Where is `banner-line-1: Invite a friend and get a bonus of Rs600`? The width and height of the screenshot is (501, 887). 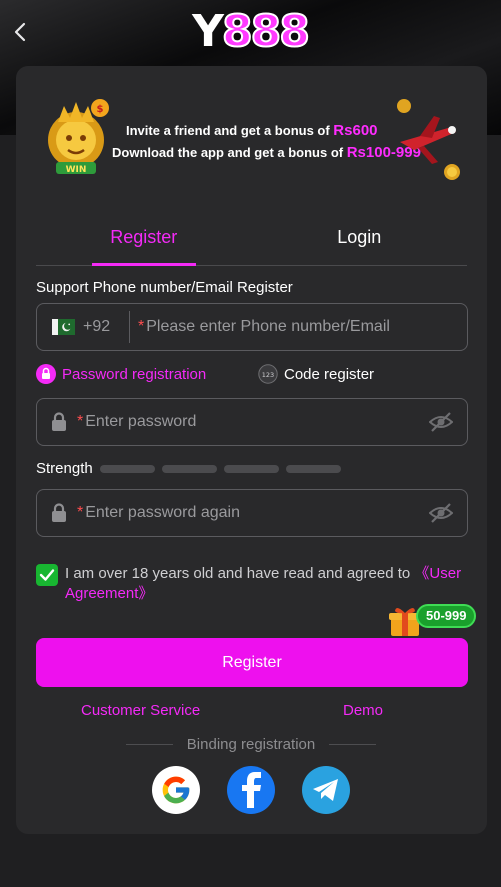 banner-line-1: Invite a friend and get a bonus of Rs600 is located at coordinates (252, 130).